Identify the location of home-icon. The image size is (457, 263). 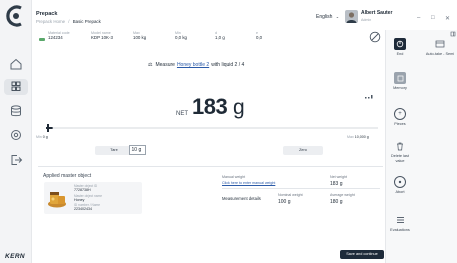
(16, 64).